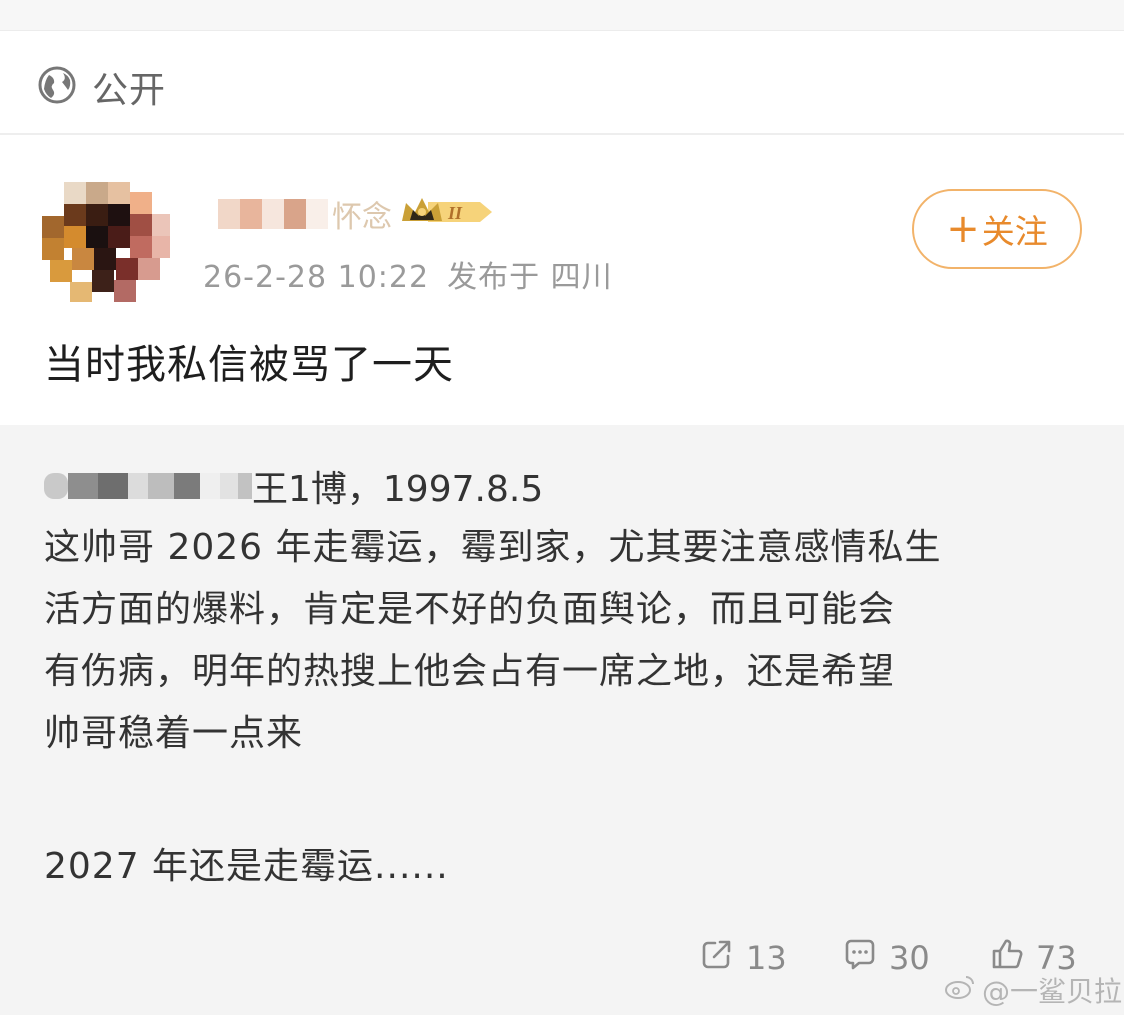  I want to click on repost-icon, so click(723, 958).